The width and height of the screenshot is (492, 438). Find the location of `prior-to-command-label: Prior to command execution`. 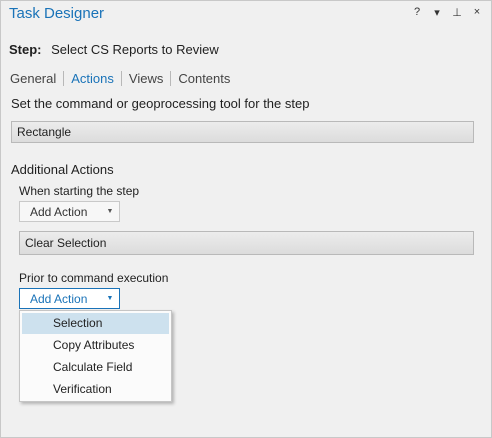

prior-to-command-label: Prior to command execution is located at coordinates (94, 278).